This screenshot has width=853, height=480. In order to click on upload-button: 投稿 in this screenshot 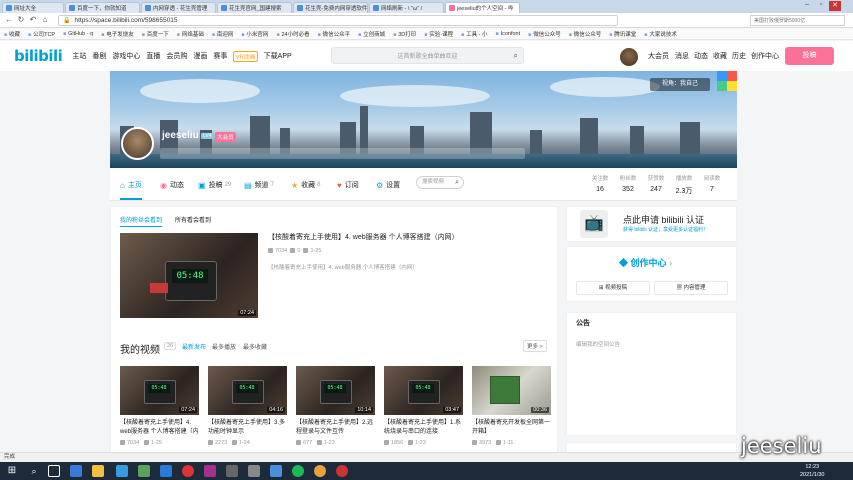, I will do `click(809, 56)`.